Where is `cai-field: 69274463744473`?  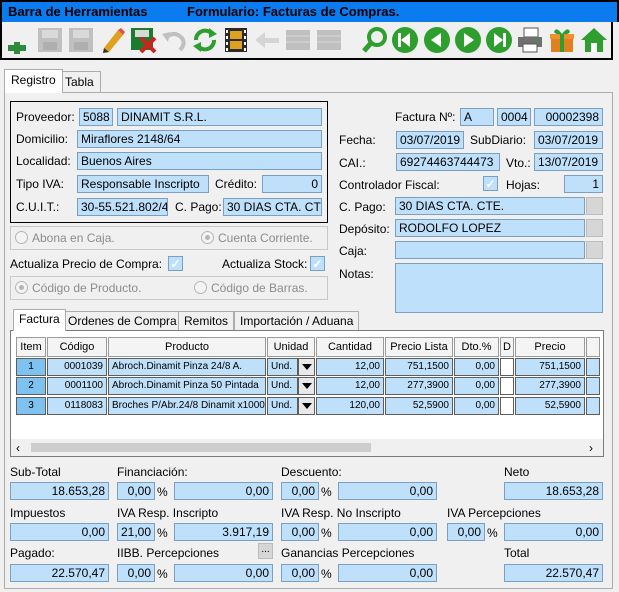 cai-field: 69274463744473 is located at coordinates (448, 162).